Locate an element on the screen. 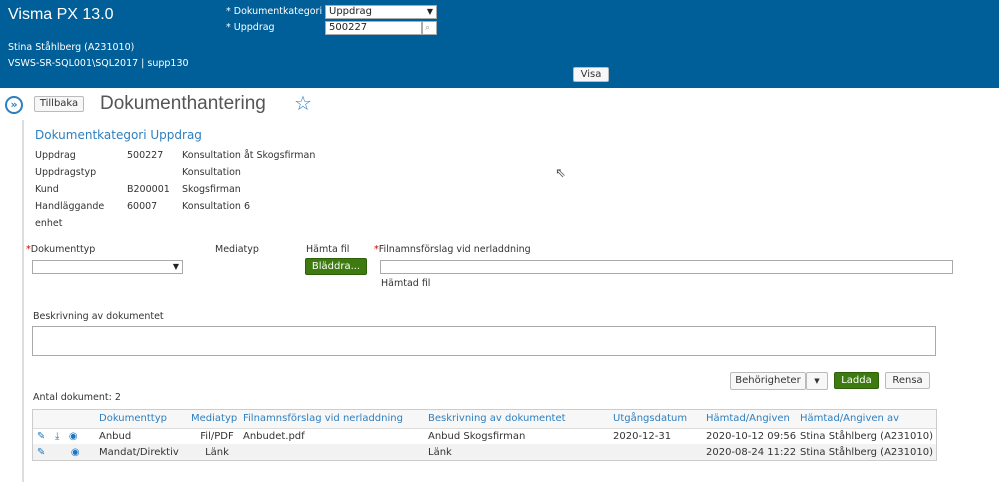 The height and width of the screenshot is (482, 999). cell-utgangsdatum: 2020-12-31 is located at coordinates (642, 436).